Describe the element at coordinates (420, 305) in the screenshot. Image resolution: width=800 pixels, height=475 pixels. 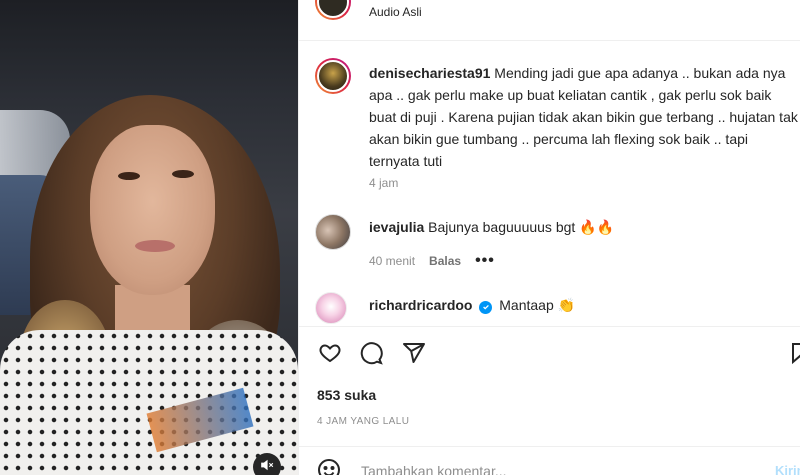
I see `comment-username: richardricardoo` at that location.